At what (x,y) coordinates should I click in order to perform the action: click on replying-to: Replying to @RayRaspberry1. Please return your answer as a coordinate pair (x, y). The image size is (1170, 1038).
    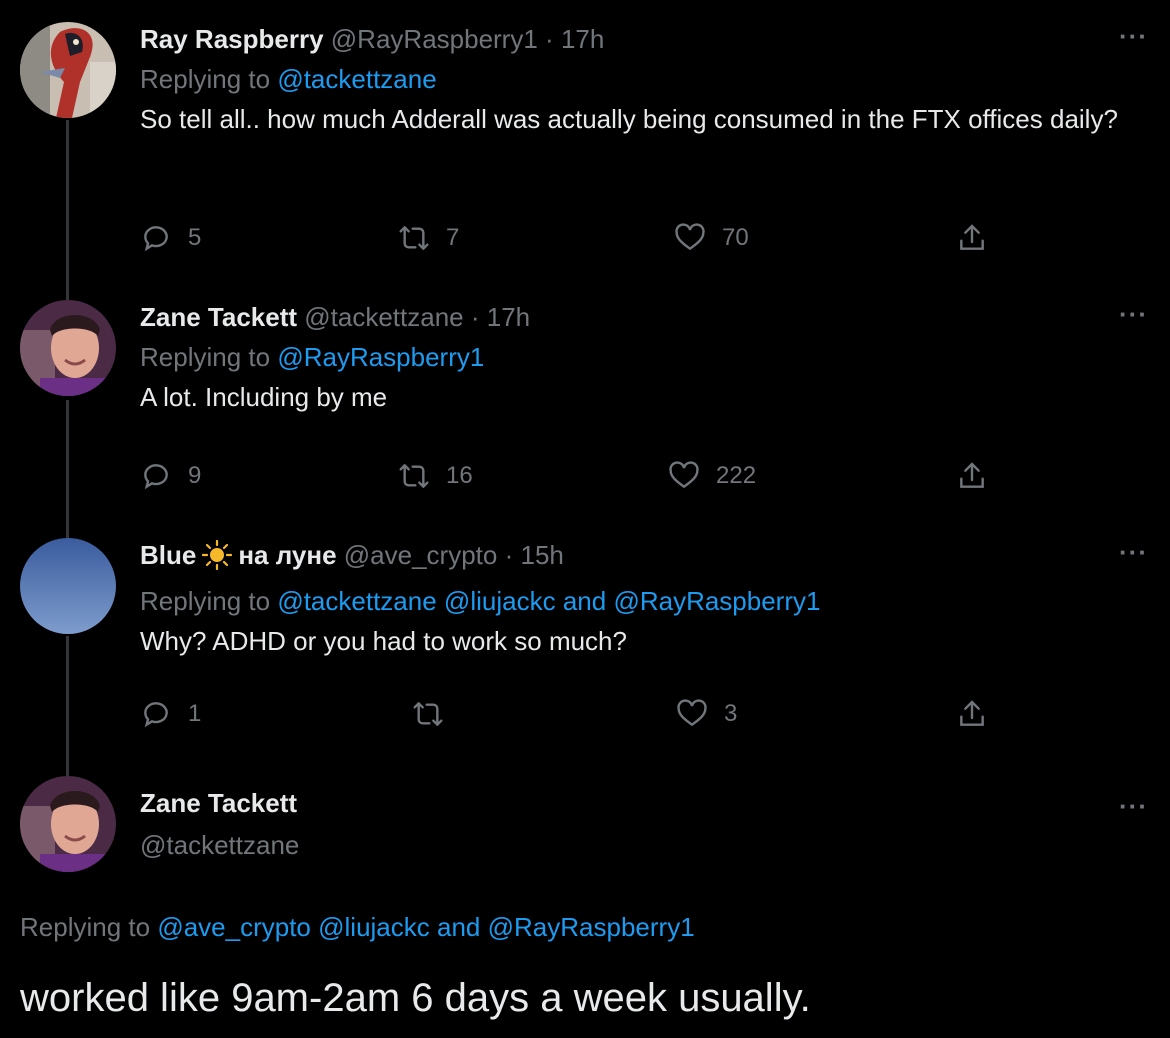
    Looking at the image, I should click on (635, 357).